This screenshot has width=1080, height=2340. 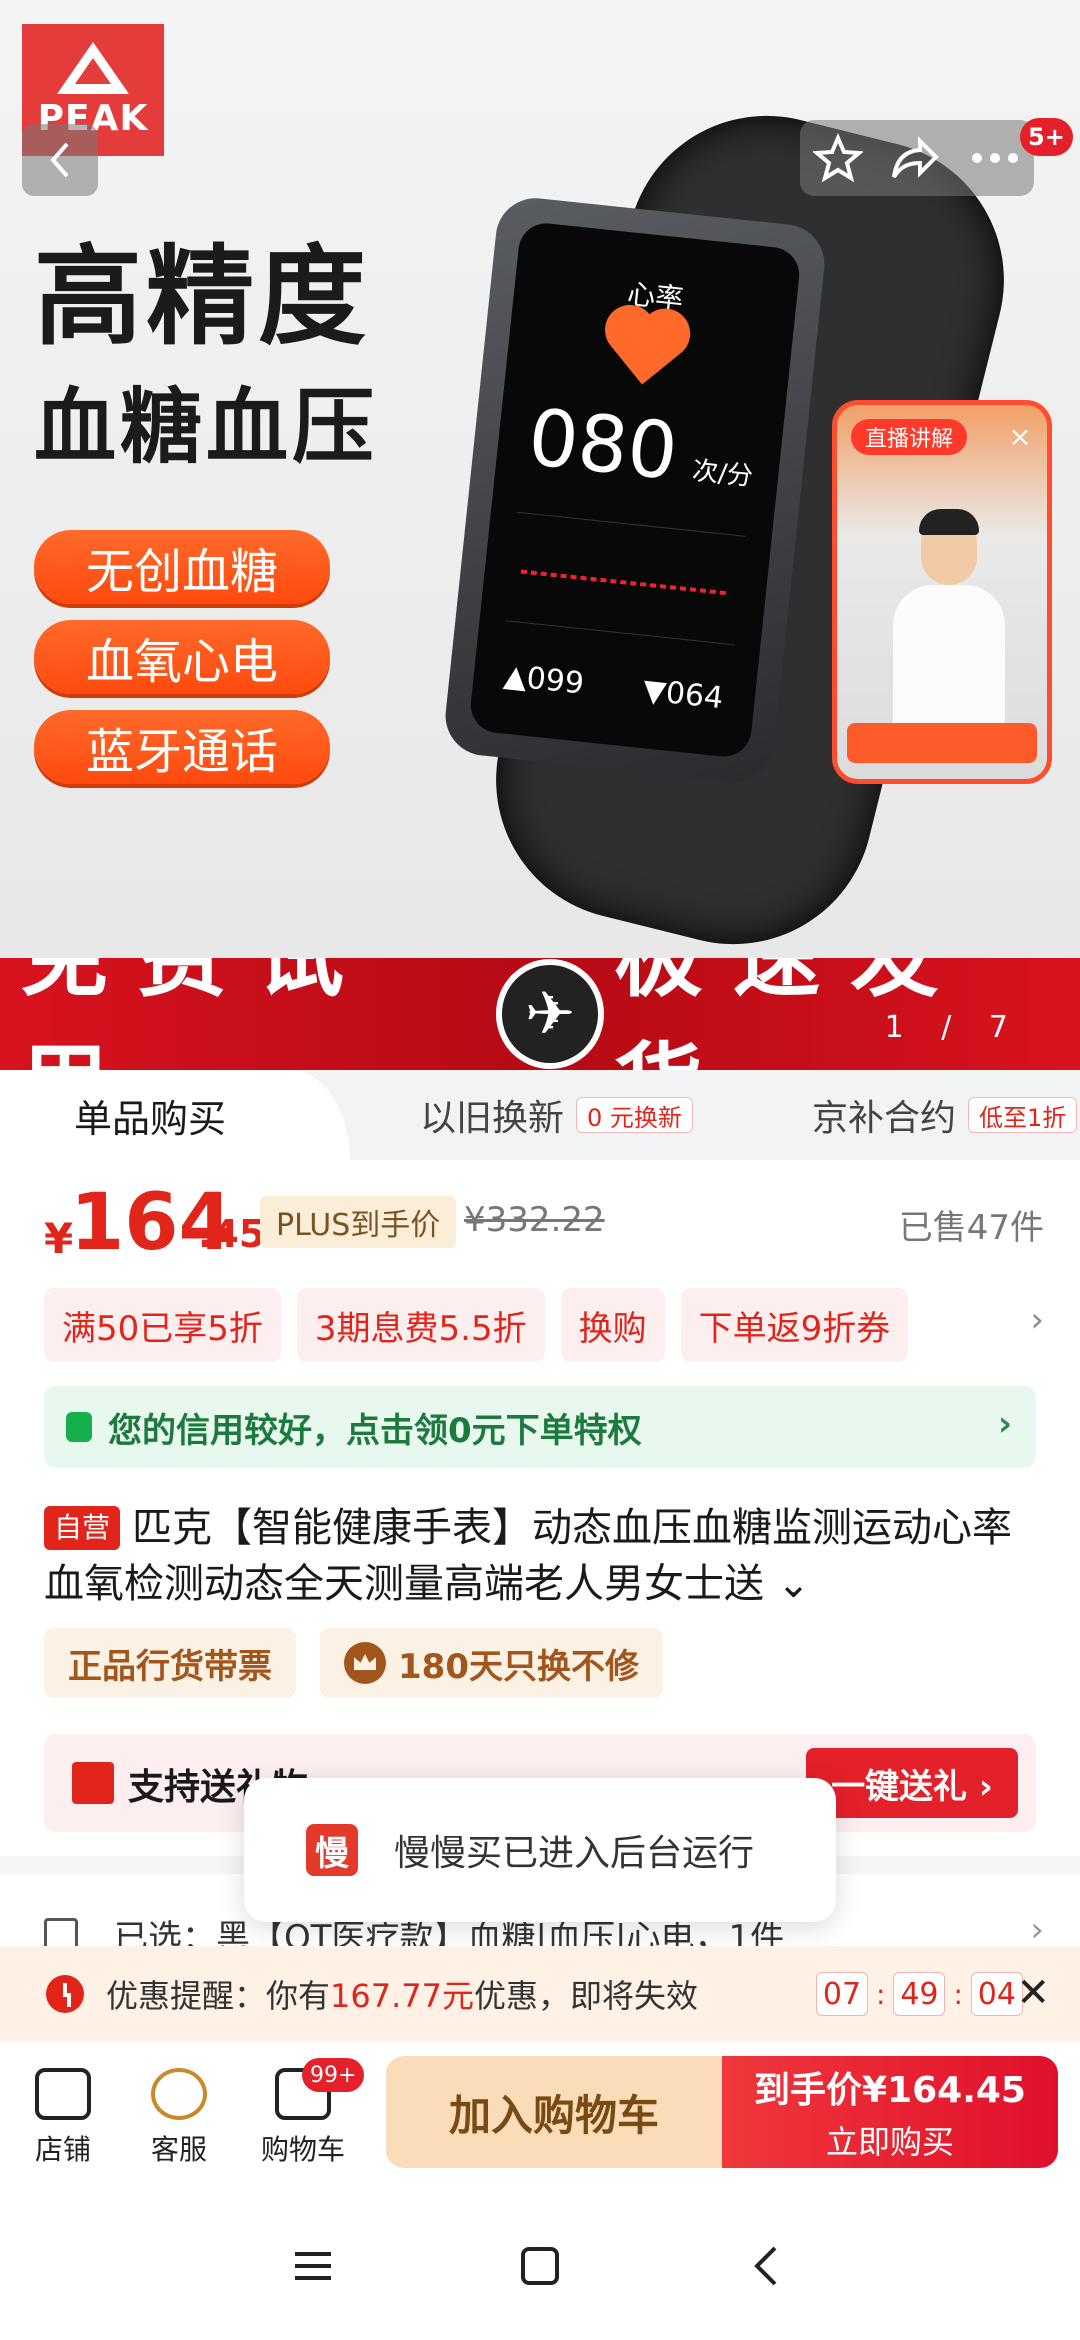 I want to click on service-button: 客服, so click(x=179, y=2113).